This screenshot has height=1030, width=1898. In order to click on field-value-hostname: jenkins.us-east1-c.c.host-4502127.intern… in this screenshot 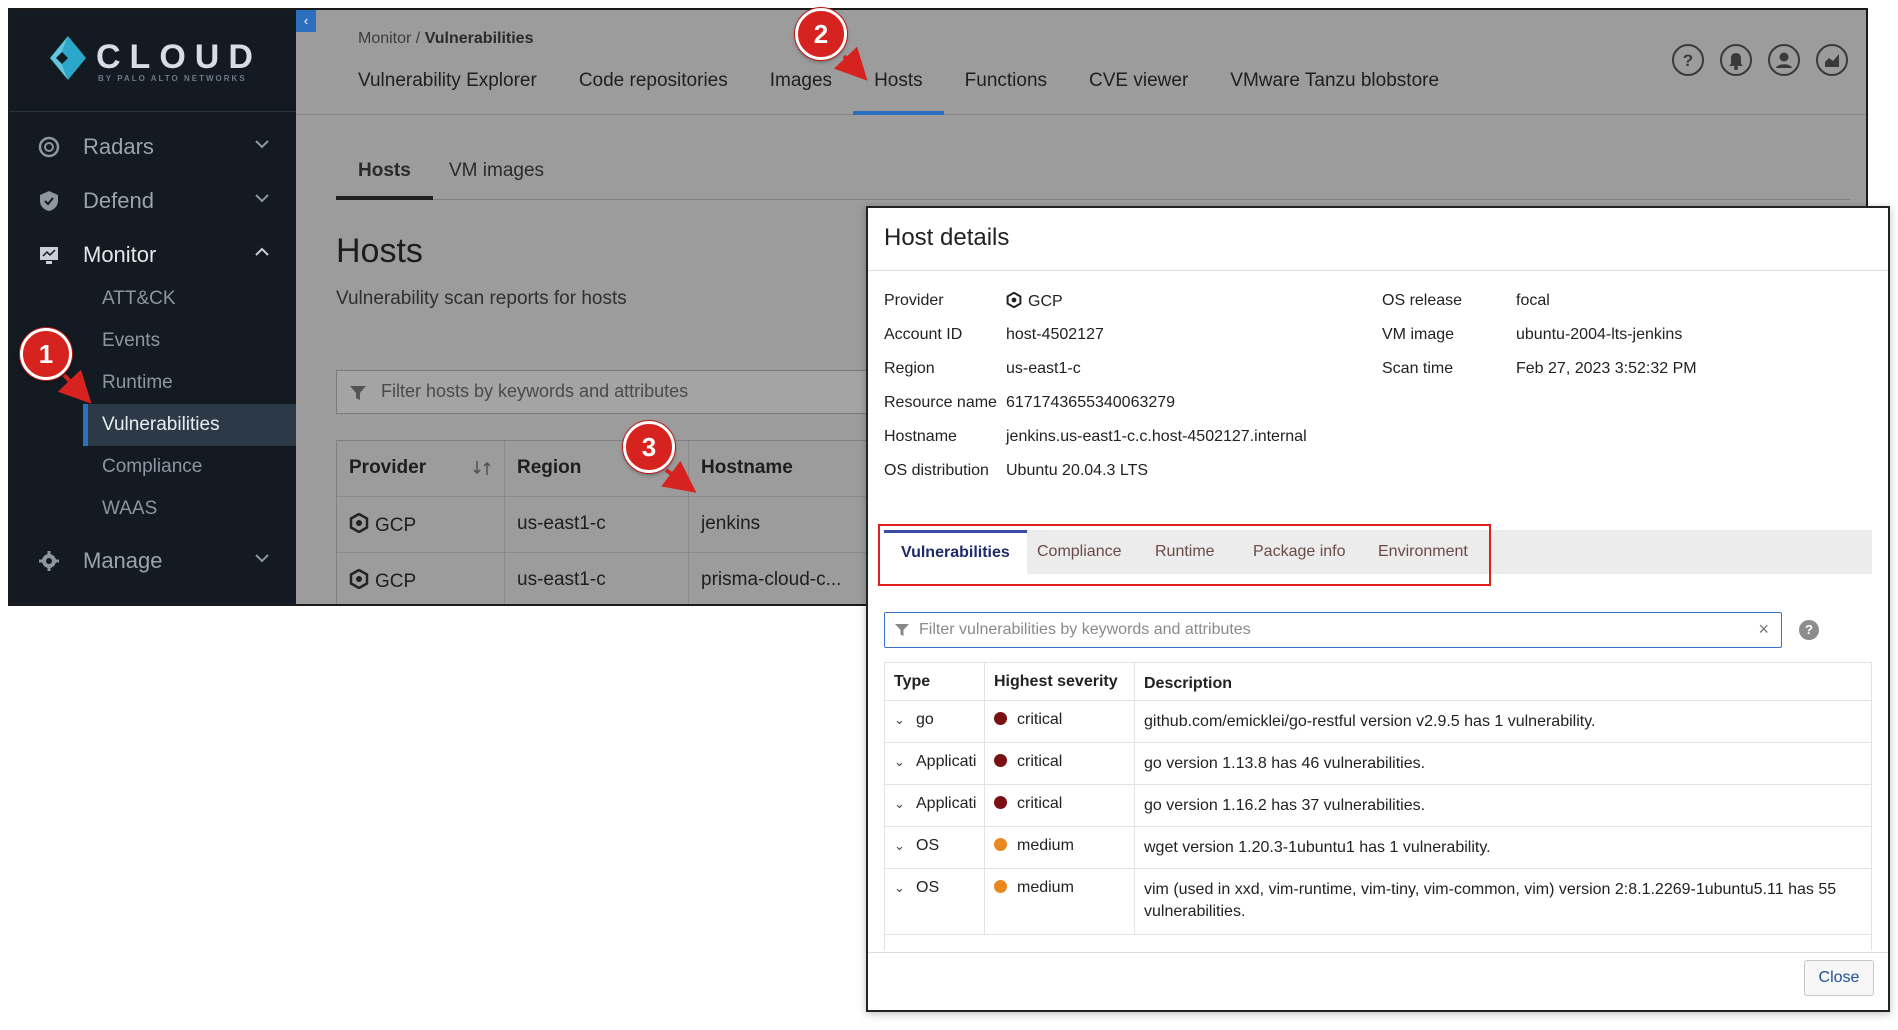, I will do `click(1156, 436)`.